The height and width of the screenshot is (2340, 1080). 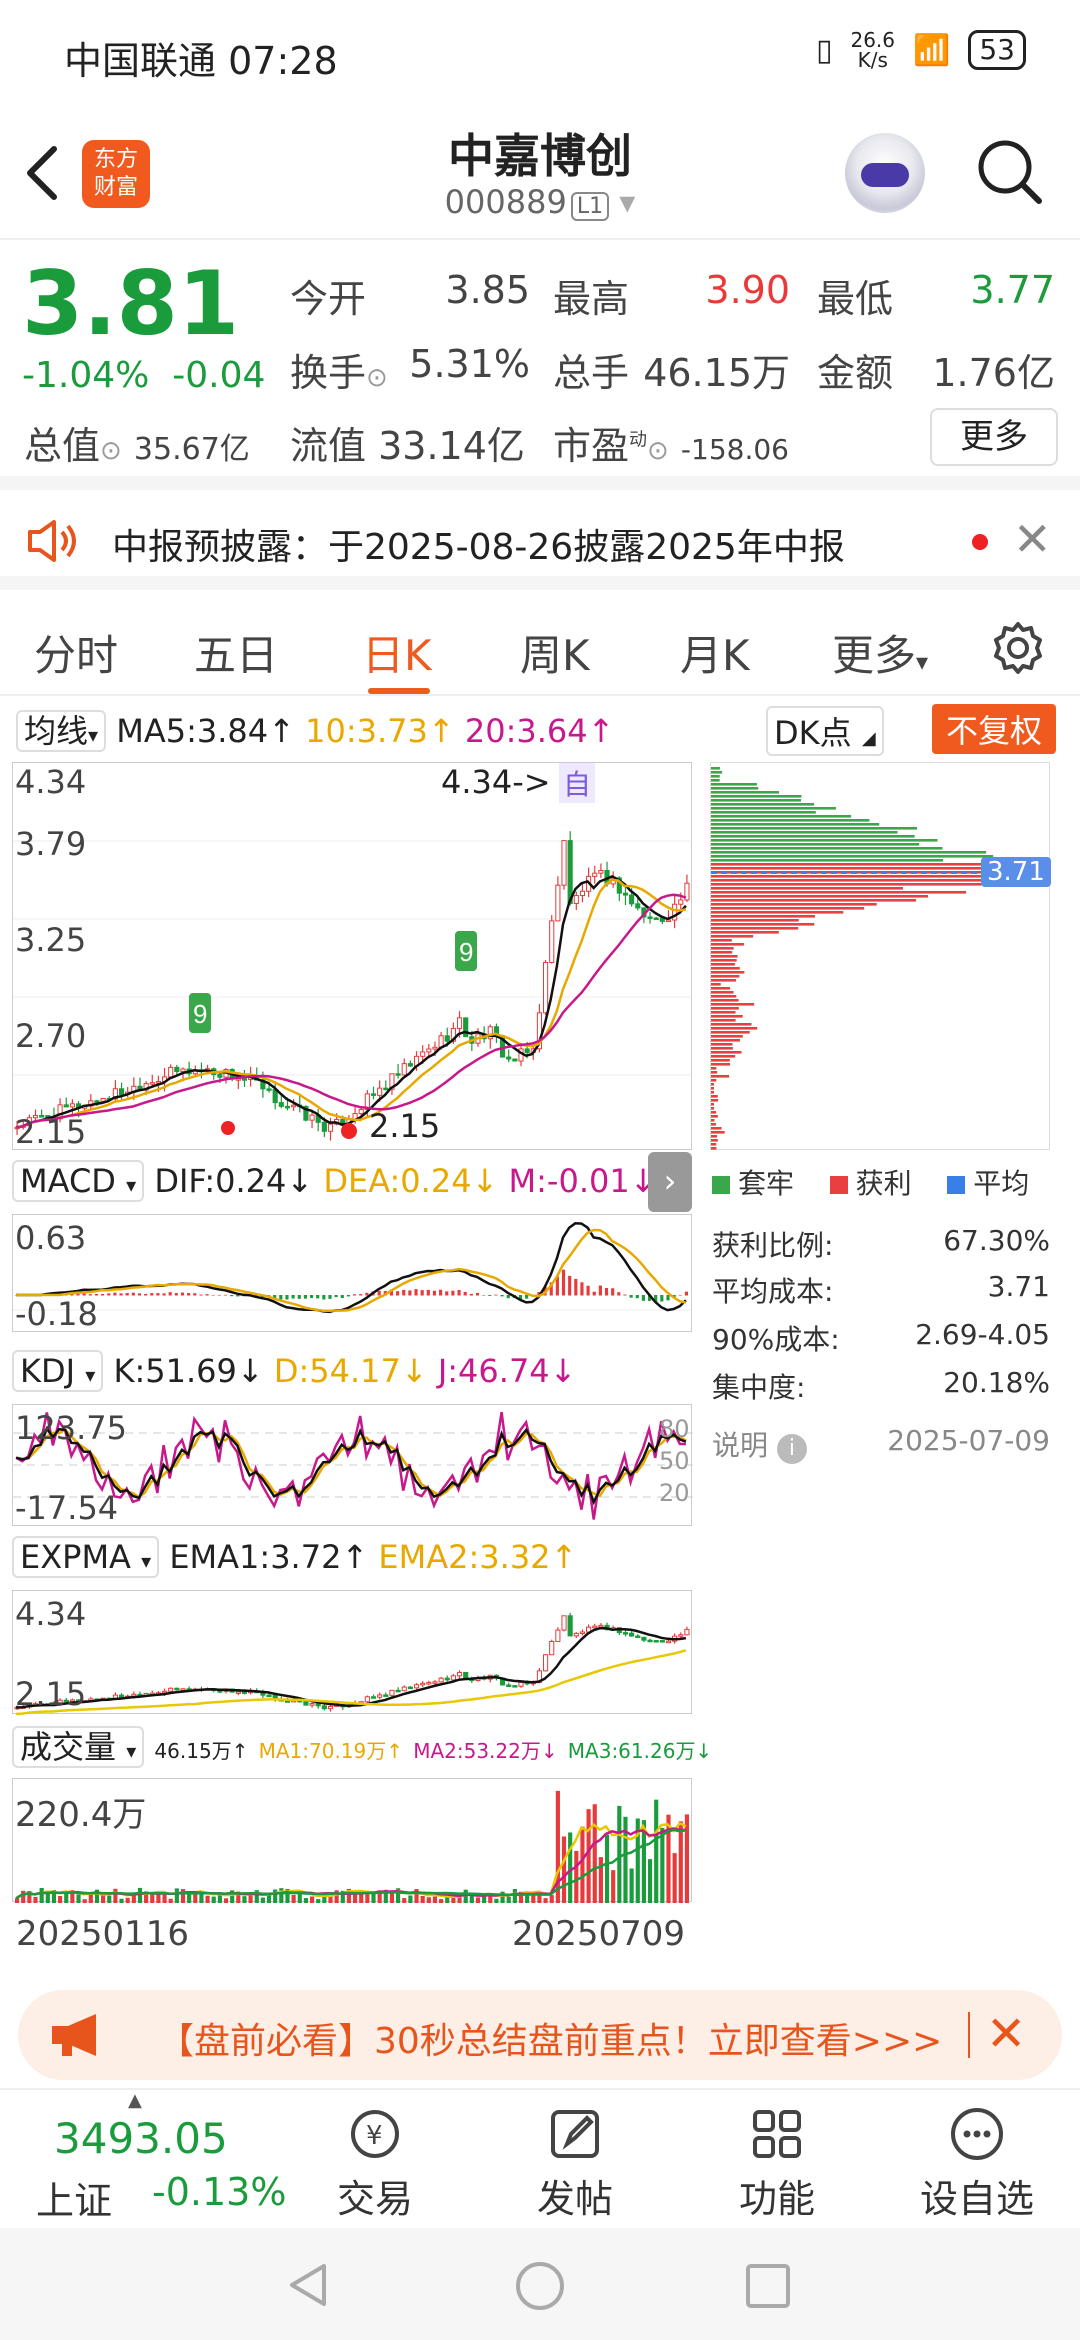 I want to click on tab-weekly-k: 周K, so click(x=555, y=652).